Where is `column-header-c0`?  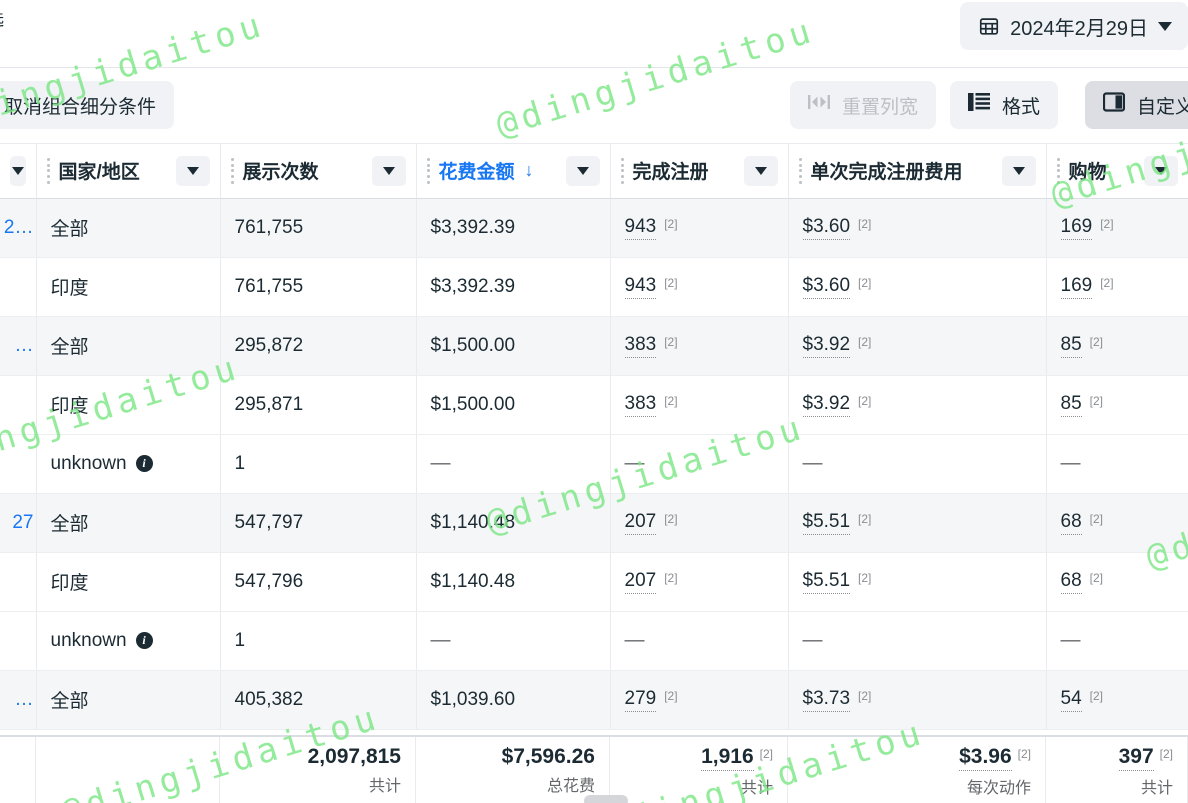
column-header-c0 is located at coordinates (18, 171).